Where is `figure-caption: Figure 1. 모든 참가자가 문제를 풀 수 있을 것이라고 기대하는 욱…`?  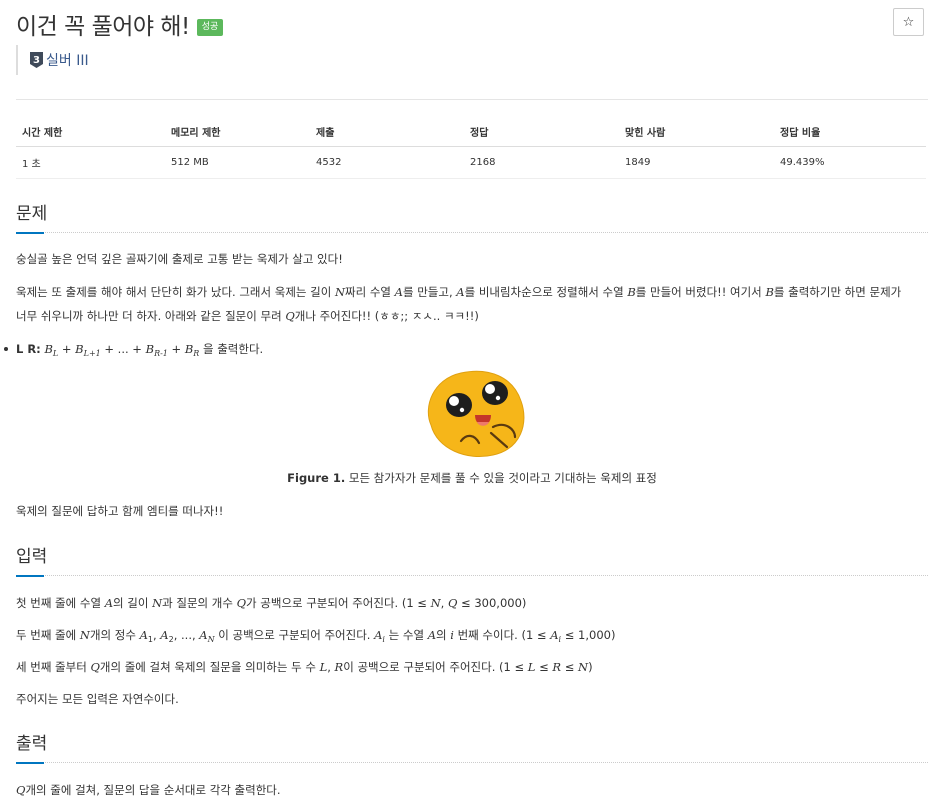 figure-caption: Figure 1. 모든 참가자가 문제를 풀 수 있을 것이라고 기대하는 욱… is located at coordinates (472, 478).